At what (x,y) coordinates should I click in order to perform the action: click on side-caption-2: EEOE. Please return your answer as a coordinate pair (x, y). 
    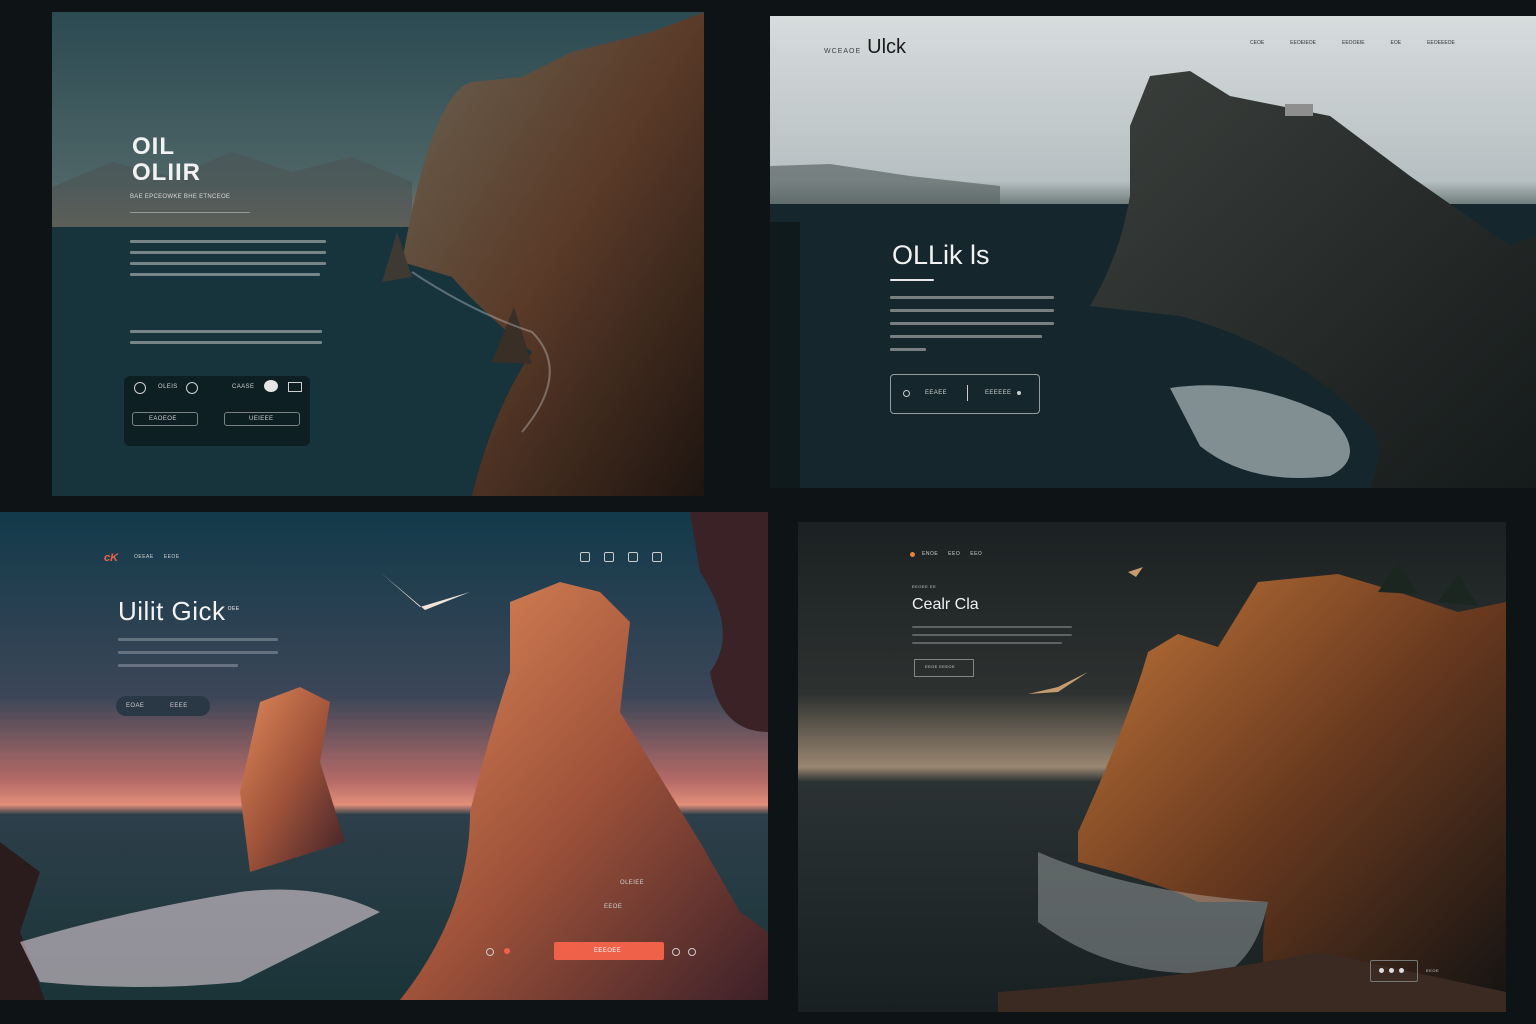
    Looking at the image, I should click on (613, 907).